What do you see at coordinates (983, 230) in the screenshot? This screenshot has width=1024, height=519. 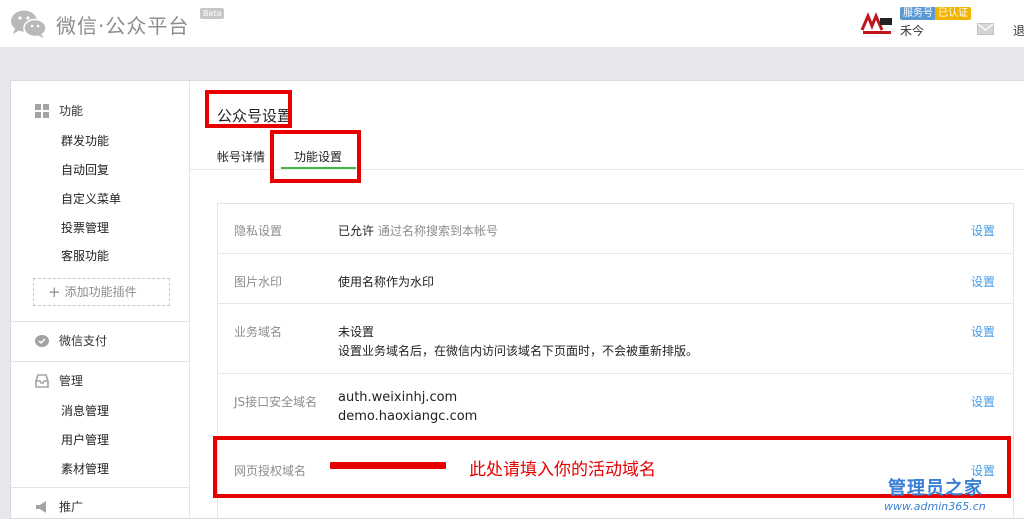 I see `privacy-settings-link: 设置` at bounding box center [983, 230].